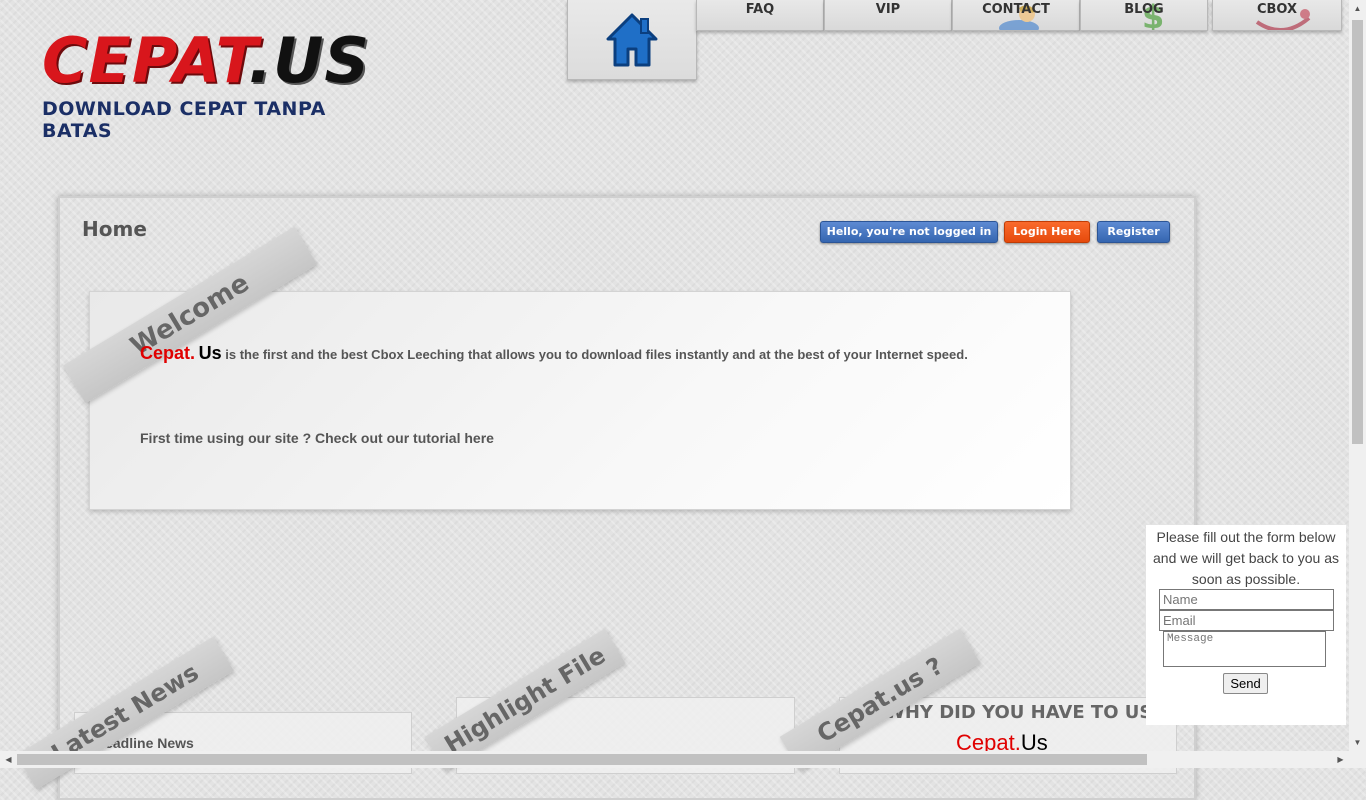 Image resolution: width=1366 pixels, height=800 pixels. What do you see at coordinates (1144, 9) in the screenshot?
I see `nav-blog-label: BLOG` at bounding box center [1144, 9].